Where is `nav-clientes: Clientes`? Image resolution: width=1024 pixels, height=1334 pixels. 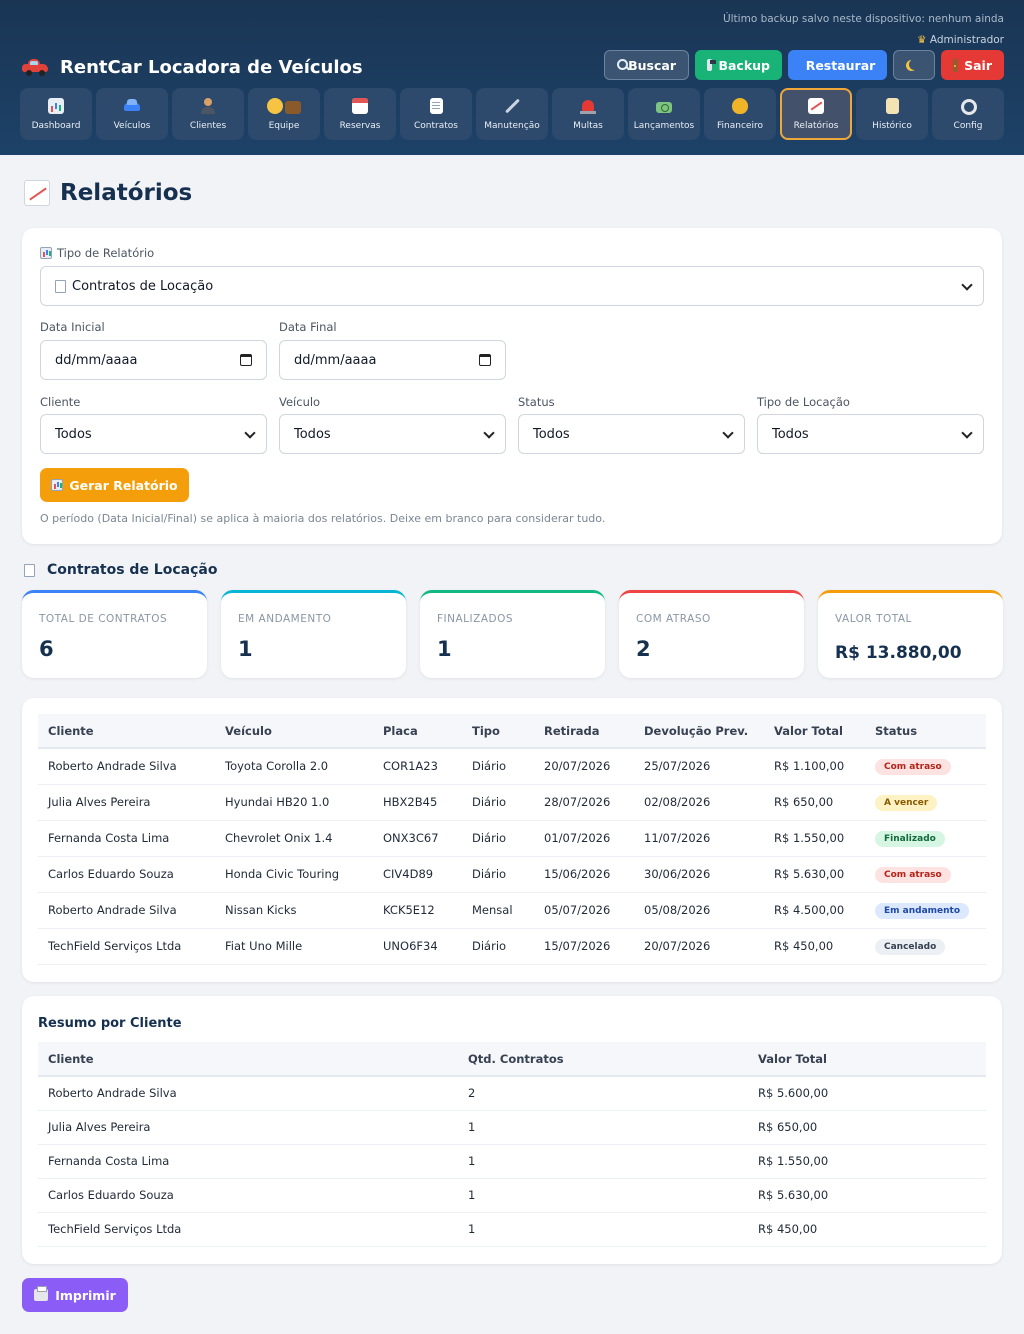
nav-clientes: Clientes is located at coordinates (208, 114).